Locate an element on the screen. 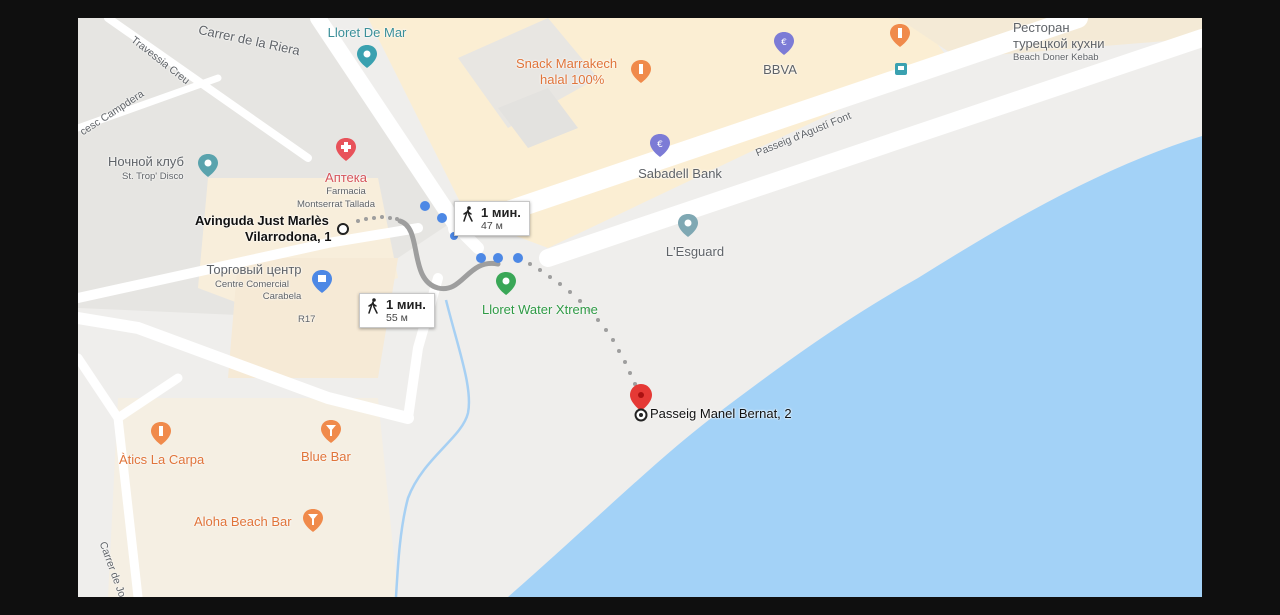 Image resolution: width=1280 pixels, height=615 pixels. poi-label-aloha-beach-bar: Aloha Beach Bar is located at coordinates (243, 522).